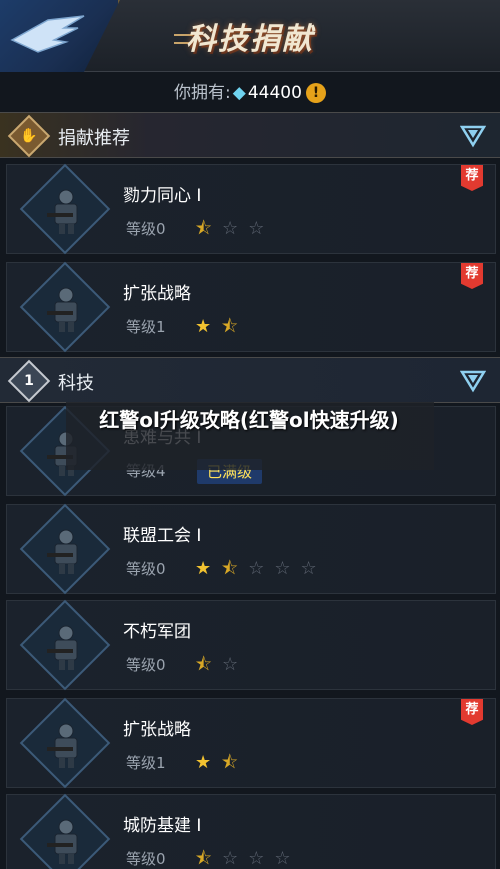  I want to click on balance-label: 你拥有:, so click(202, 93).